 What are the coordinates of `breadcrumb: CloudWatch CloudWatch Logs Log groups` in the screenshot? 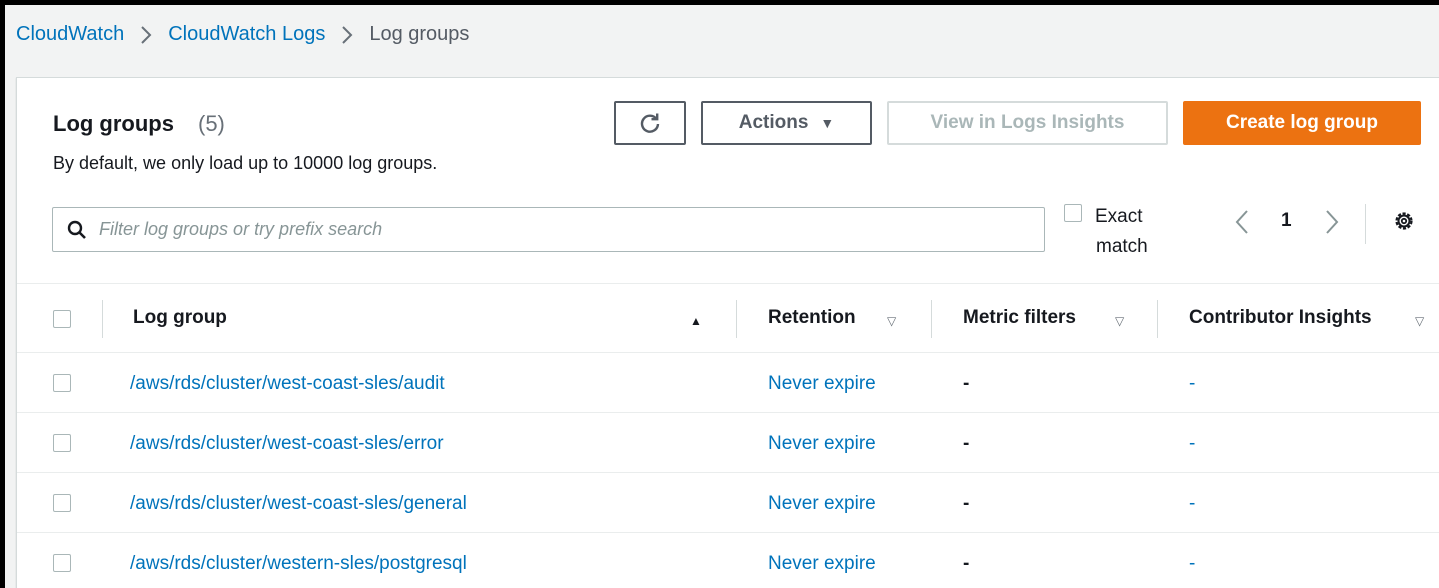 It's located at (242, 34).